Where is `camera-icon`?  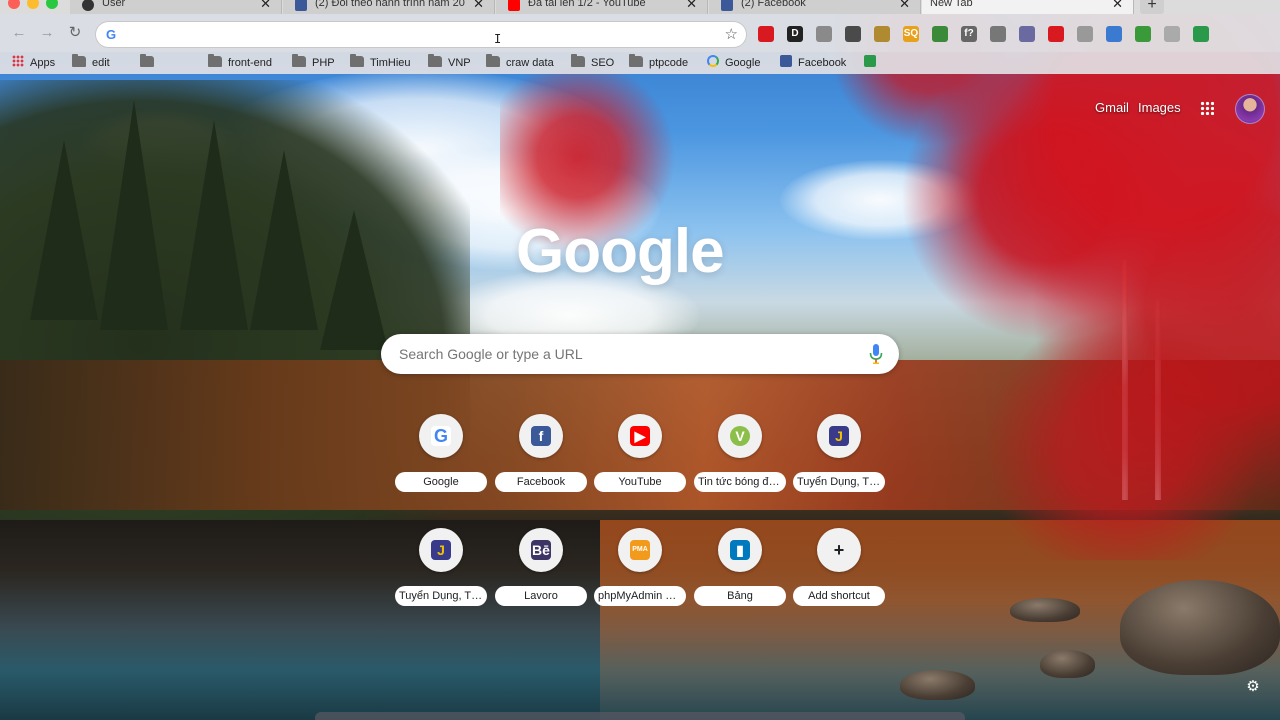 camera-icon is located at coordinates (824, 34).